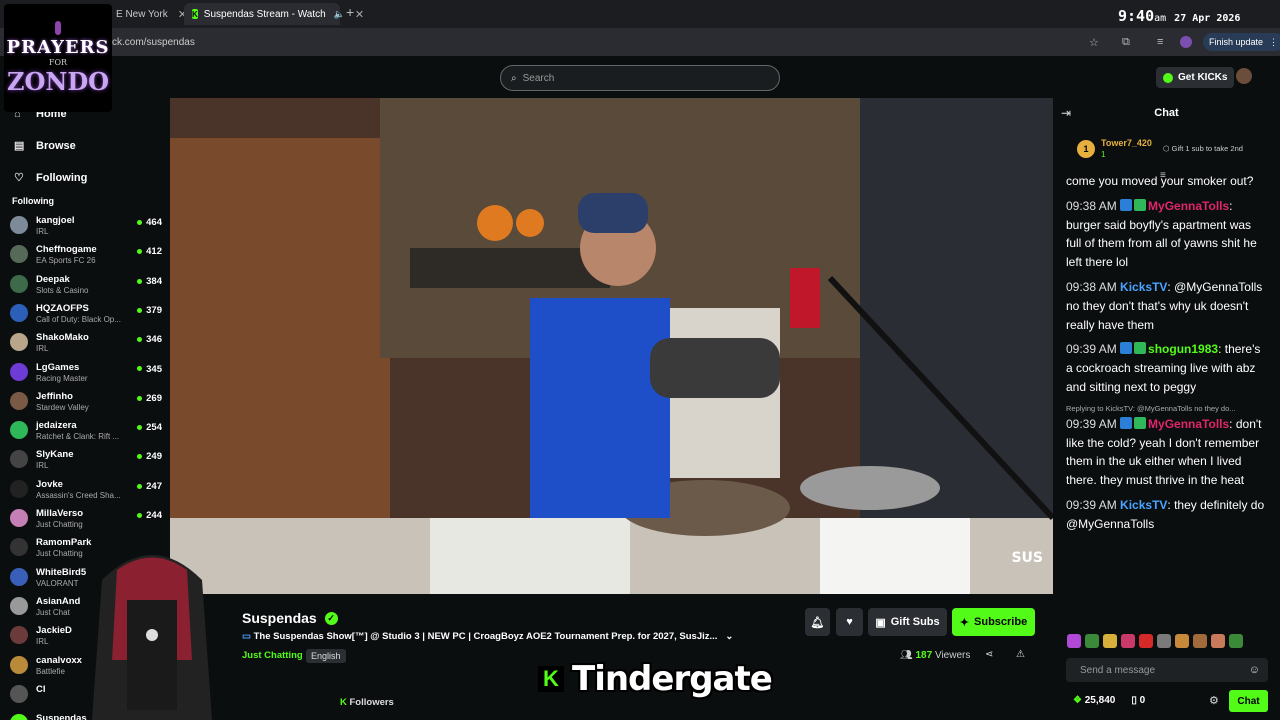 This screenshot has height=720, width=1280. I want to click on message-time: 09:39 AM, so click(1091, 423).